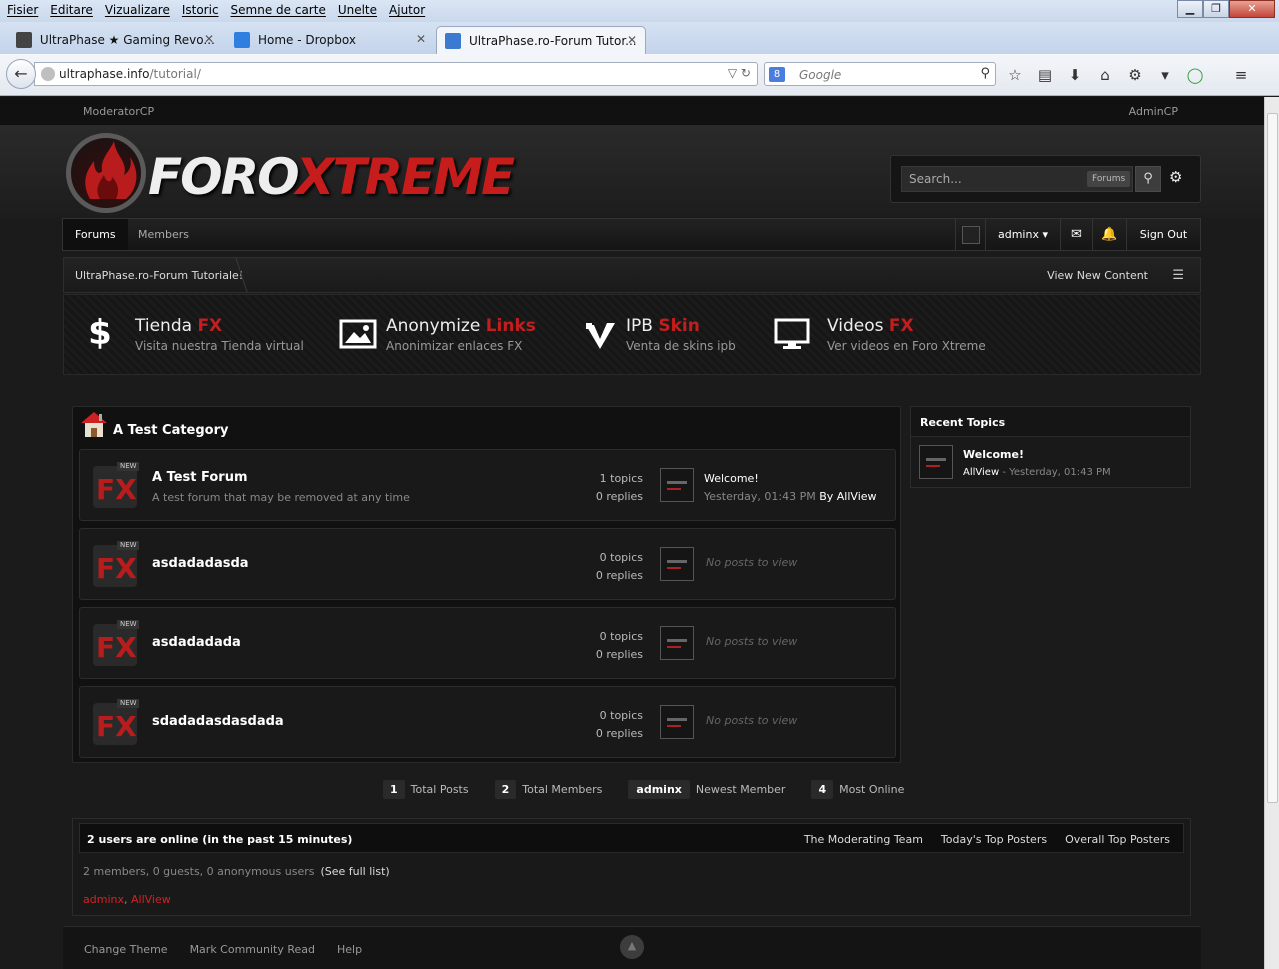 This screenshot has height=969, width=1279. What do you see at coordinates (111, 170) in the screenshot?
I see `flame-icon` at bounding box center [111, 170].